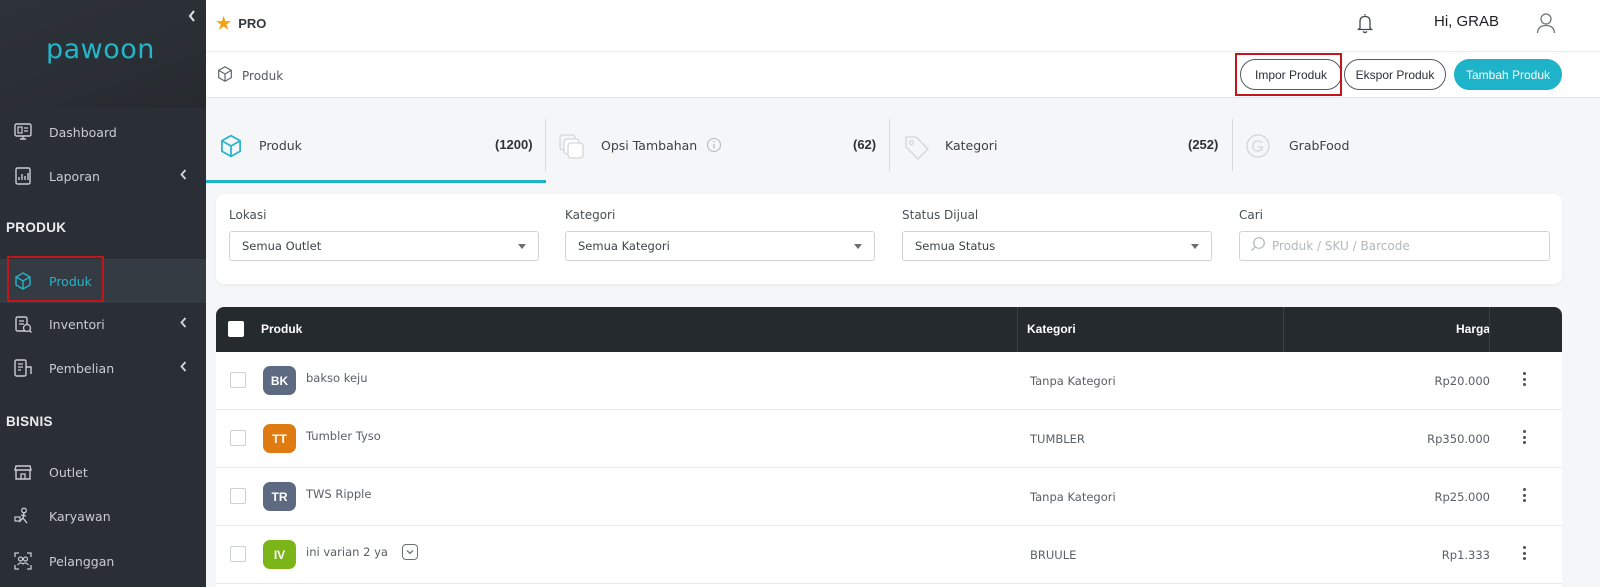 This screenshot has height=587, width=1600. I want to click on sidebar-item-label: Dashboard, so click(83, 132).